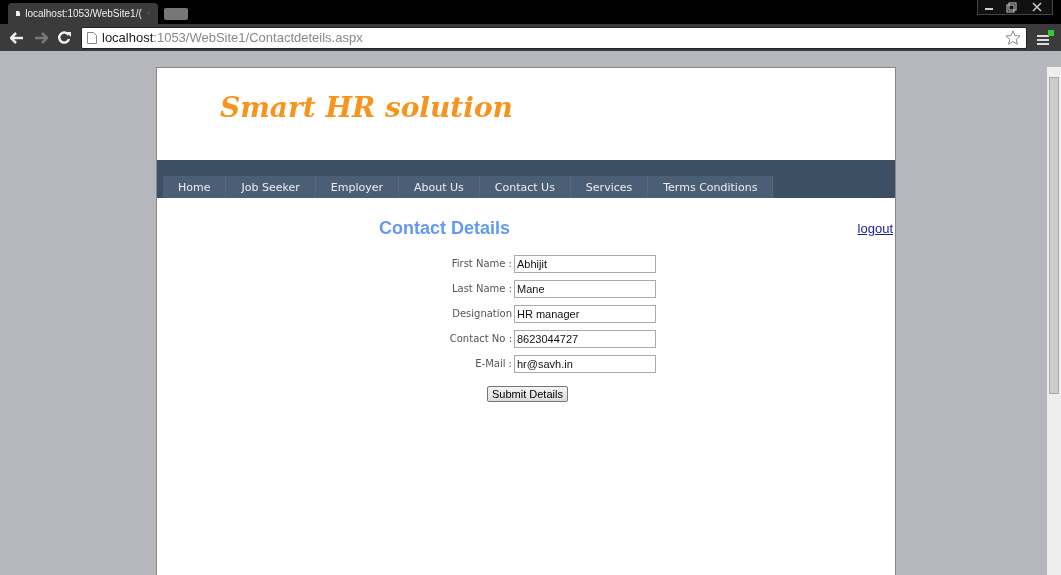 Image resolution: width=1061 pixels, height=575 pixels. Describe the element at coordinates (585, 263) in the screenshot. I see `input-field: Abhijit` at that location.